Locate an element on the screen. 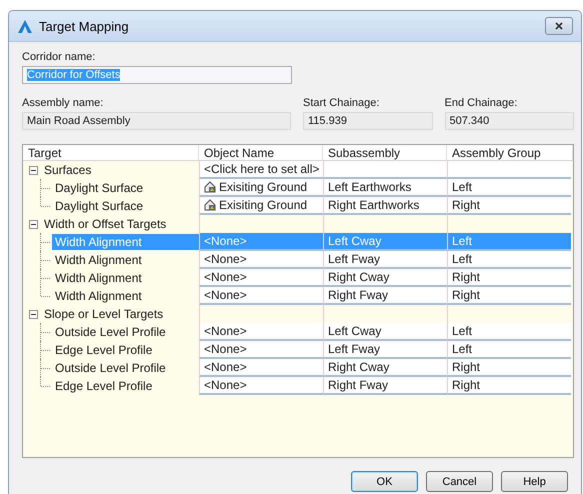  tree-group-label: Width or Offset Targets is located at coordinates (105, 224).